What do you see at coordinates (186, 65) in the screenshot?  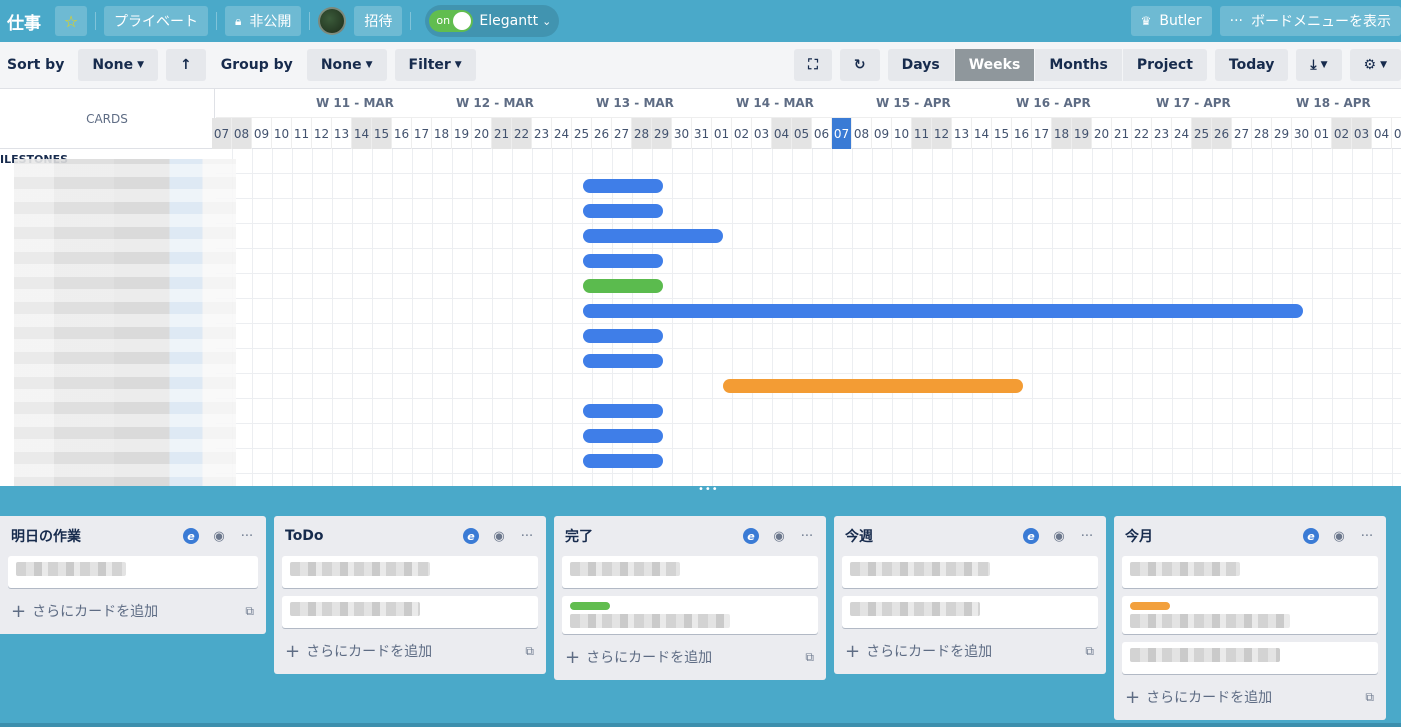 I see `sort-direction-button: ↑` at bounding box center [186, 65].